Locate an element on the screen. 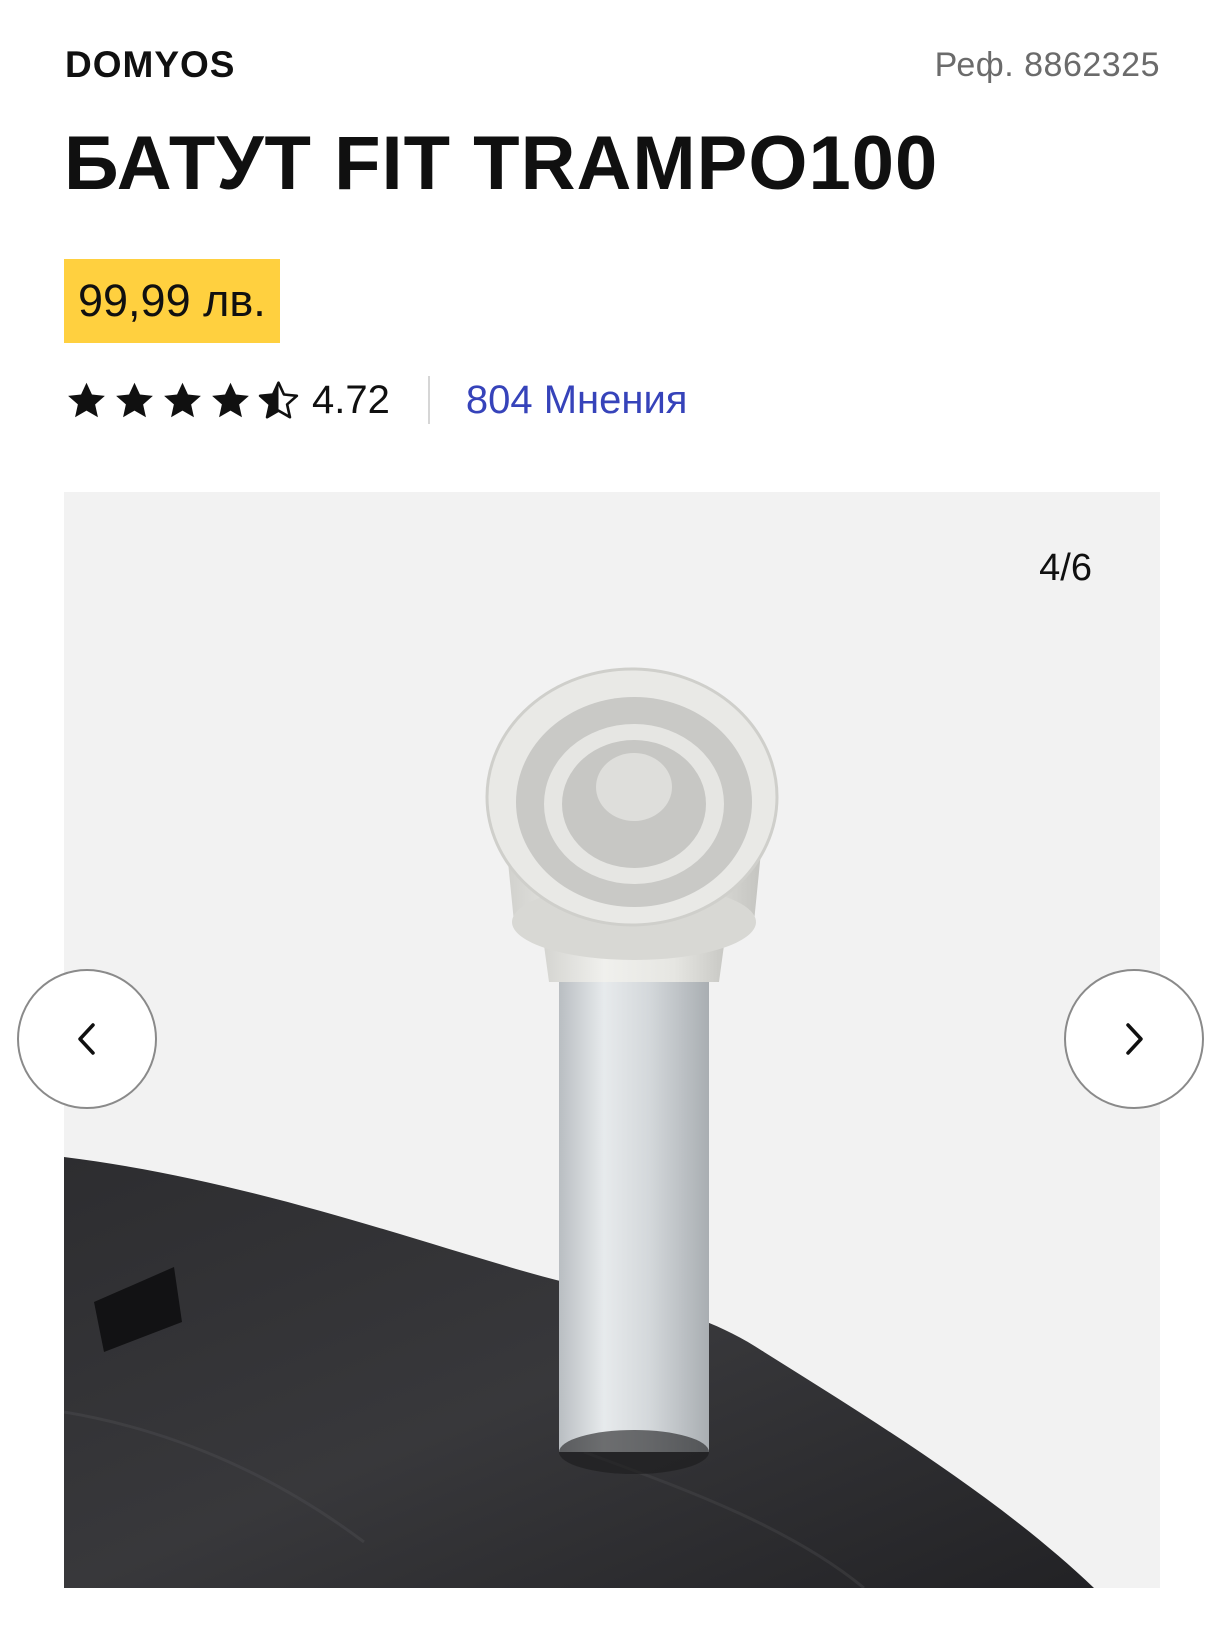 The image size is (1220, 1633). chevron-left-icon is located at coordinates (86, 1039).